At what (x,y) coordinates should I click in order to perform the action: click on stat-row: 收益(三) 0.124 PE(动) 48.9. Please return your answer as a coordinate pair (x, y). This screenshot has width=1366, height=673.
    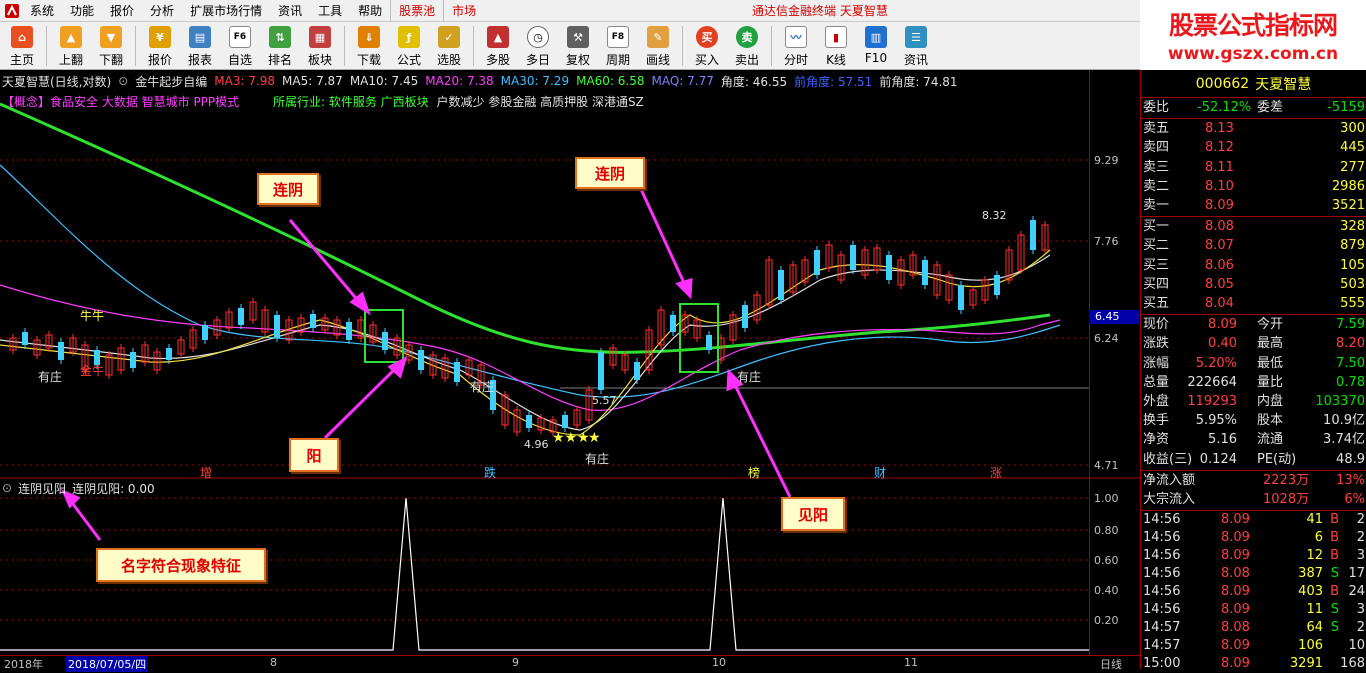
    Looking at the image, I should click on (1253, 459).